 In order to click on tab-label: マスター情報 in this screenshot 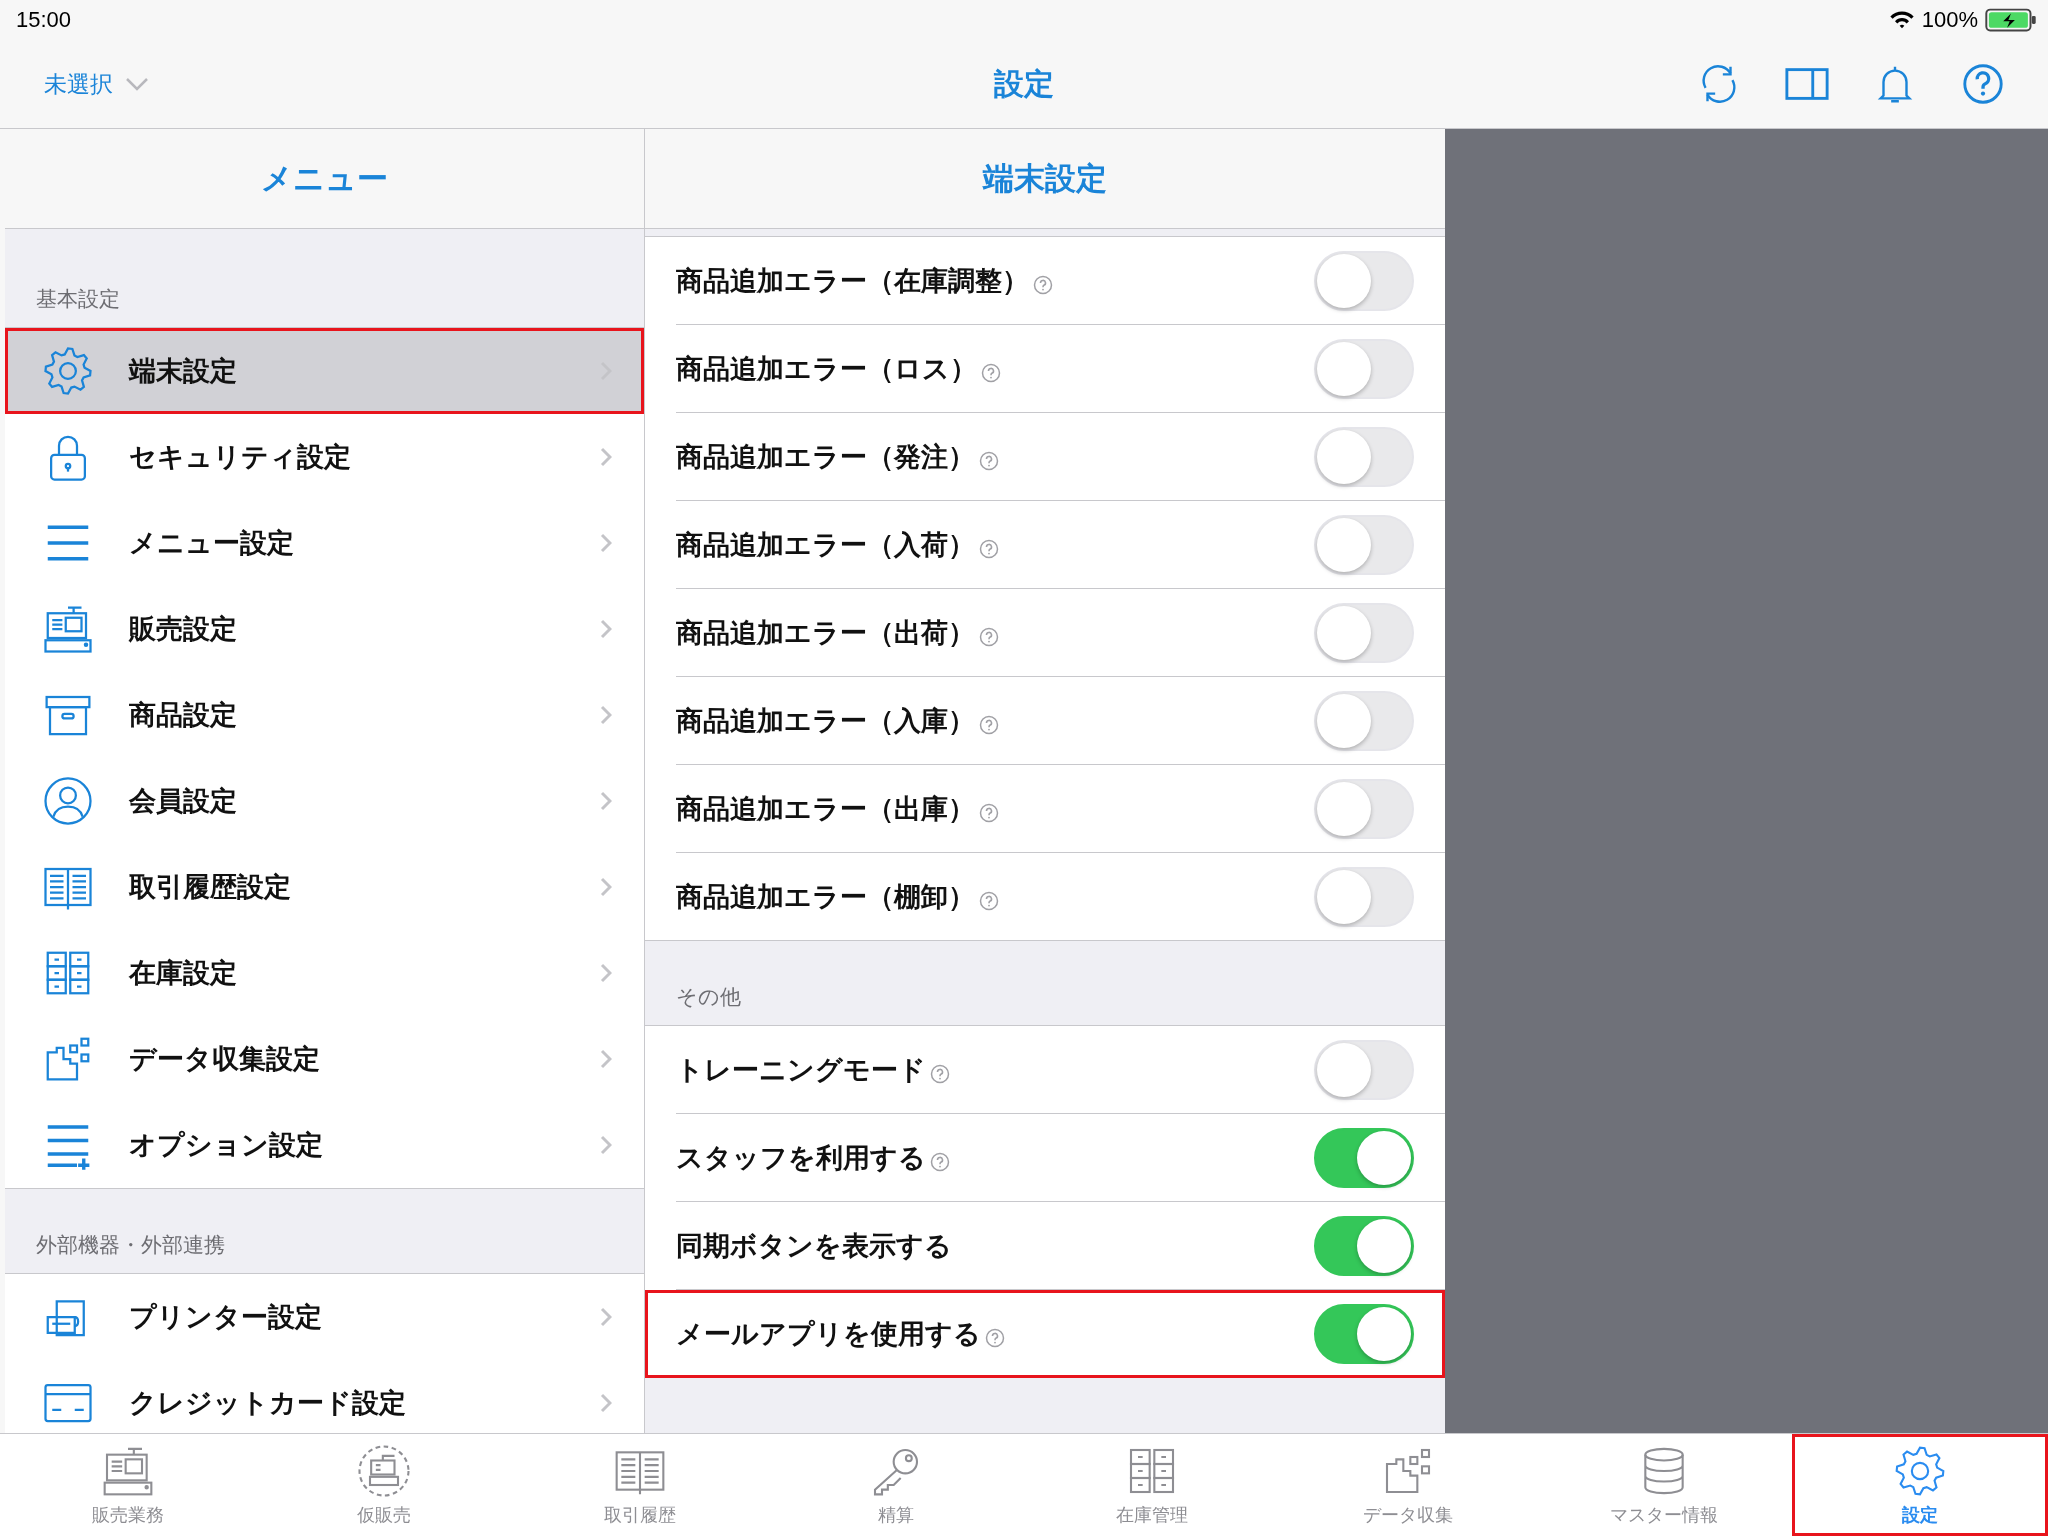, I will do `click(1664, 1515)`.